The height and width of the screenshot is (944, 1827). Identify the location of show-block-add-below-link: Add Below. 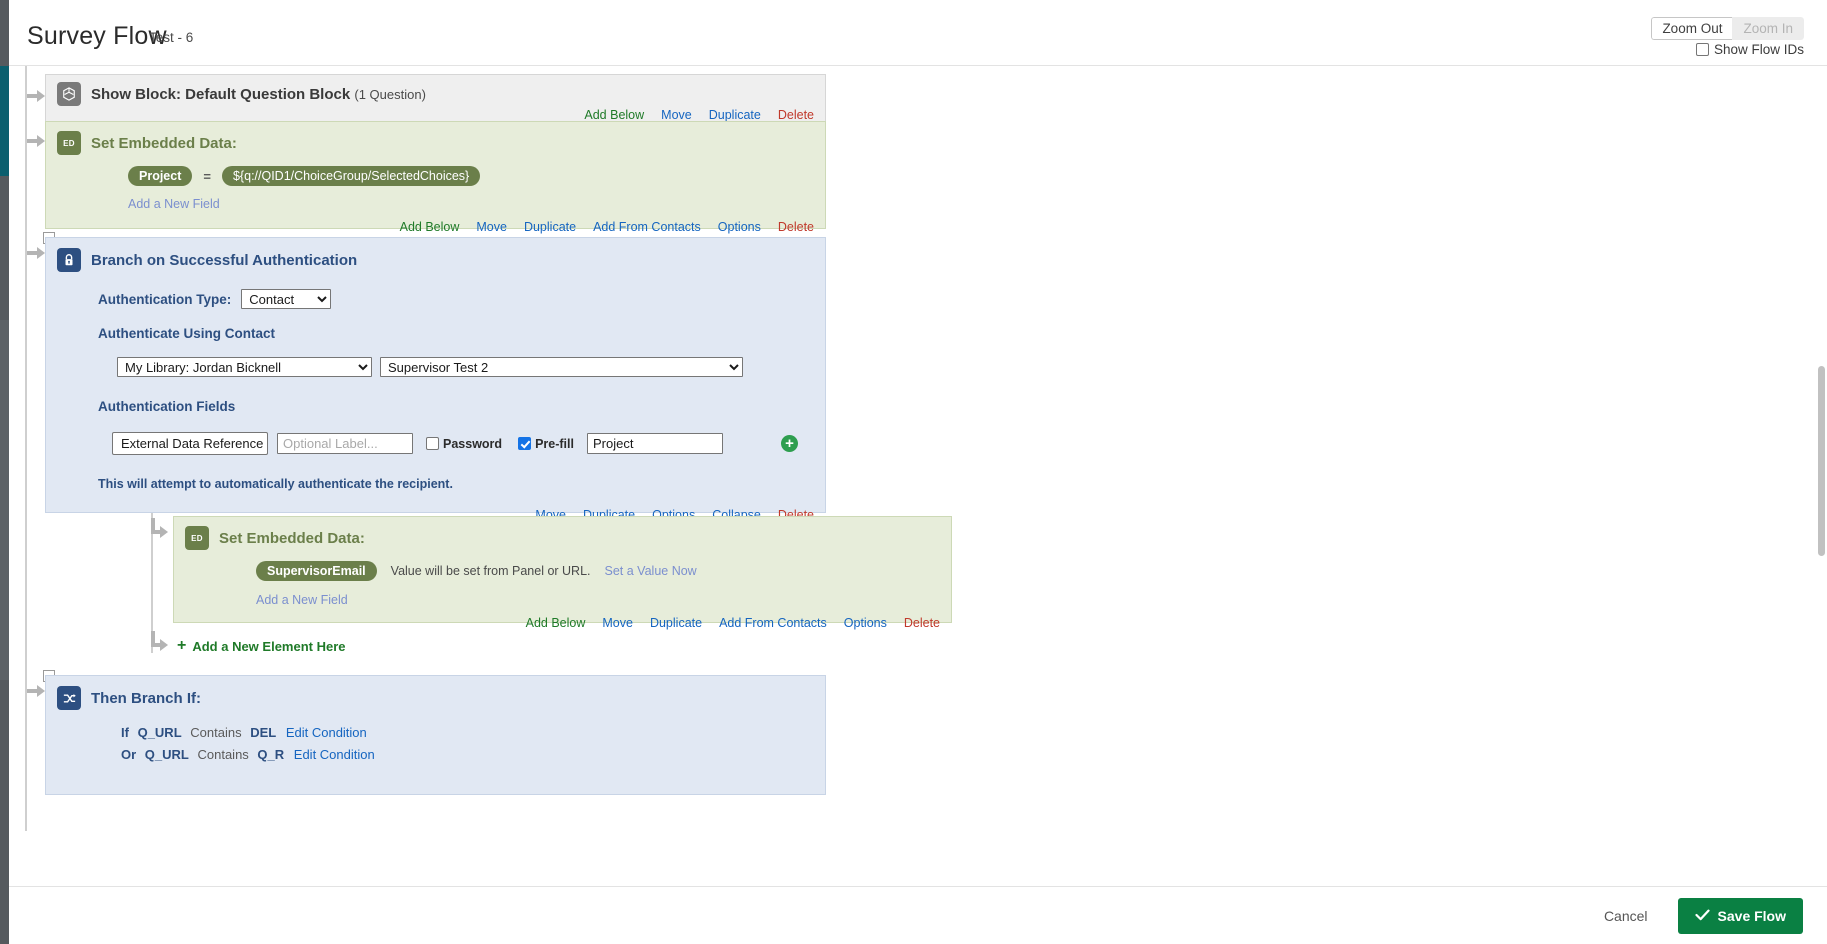
(614, 115).